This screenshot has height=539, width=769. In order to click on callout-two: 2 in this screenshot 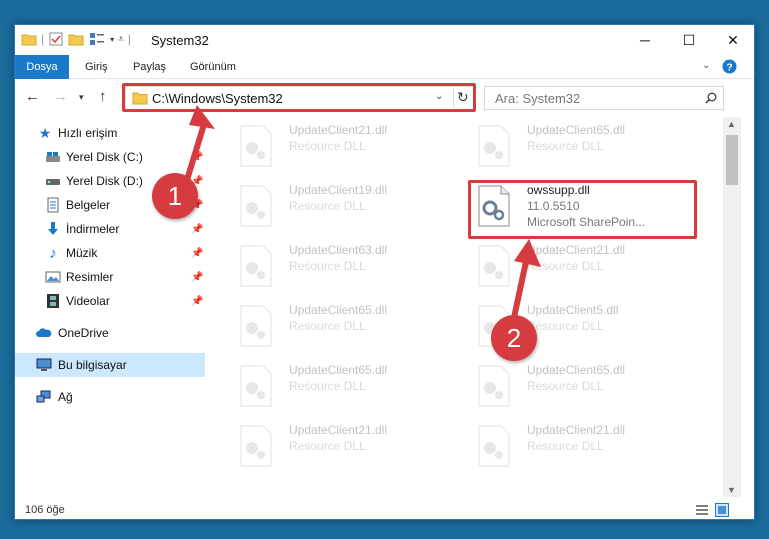, I will do `click(514, 338)`.